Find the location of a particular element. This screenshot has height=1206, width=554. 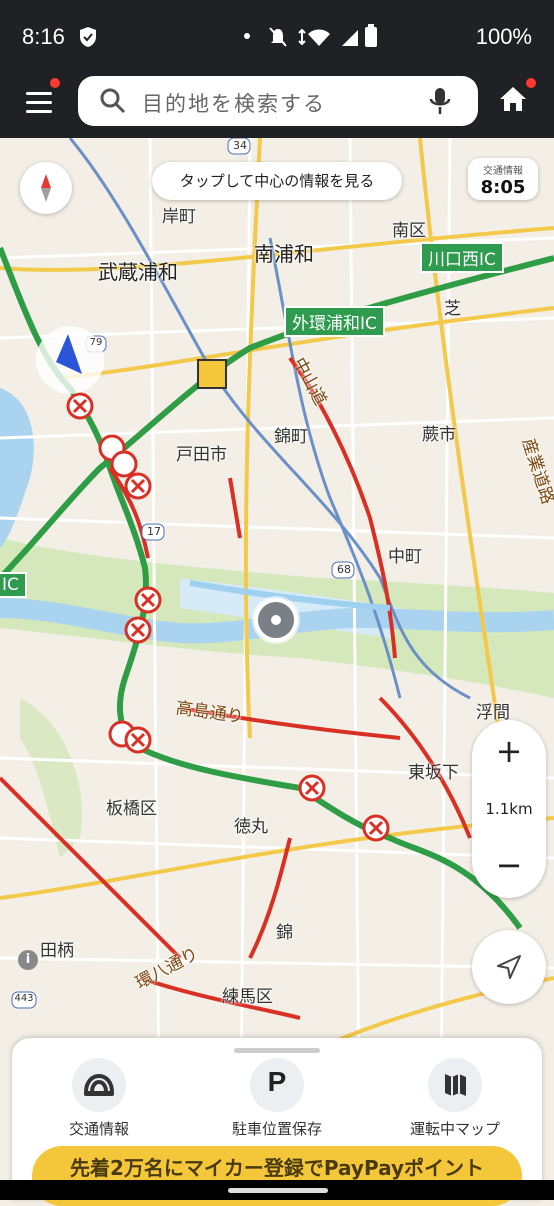

home-notification-badge is located at coordinates (531, 83).